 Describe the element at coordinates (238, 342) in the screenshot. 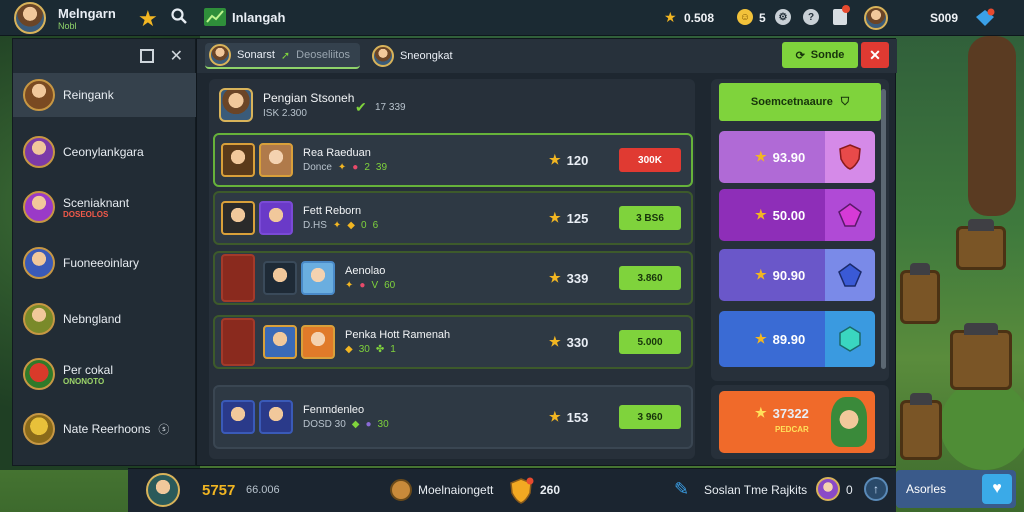

I see `badge-icon` at that location.